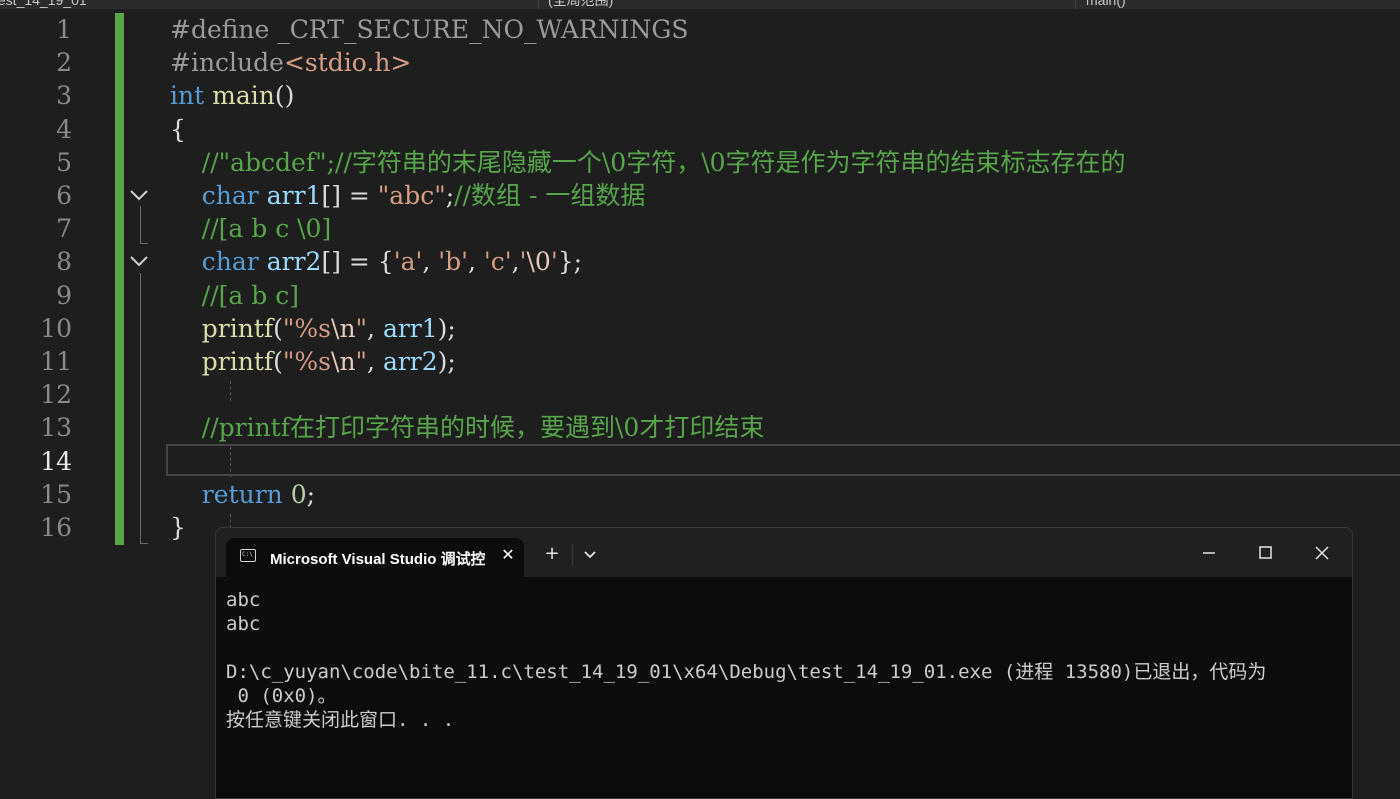 This screenshot has height=799, width=1400. I want to click on terminal-tab-title: Microsoft Visual Studio 调试控制台, so click(377, 559).